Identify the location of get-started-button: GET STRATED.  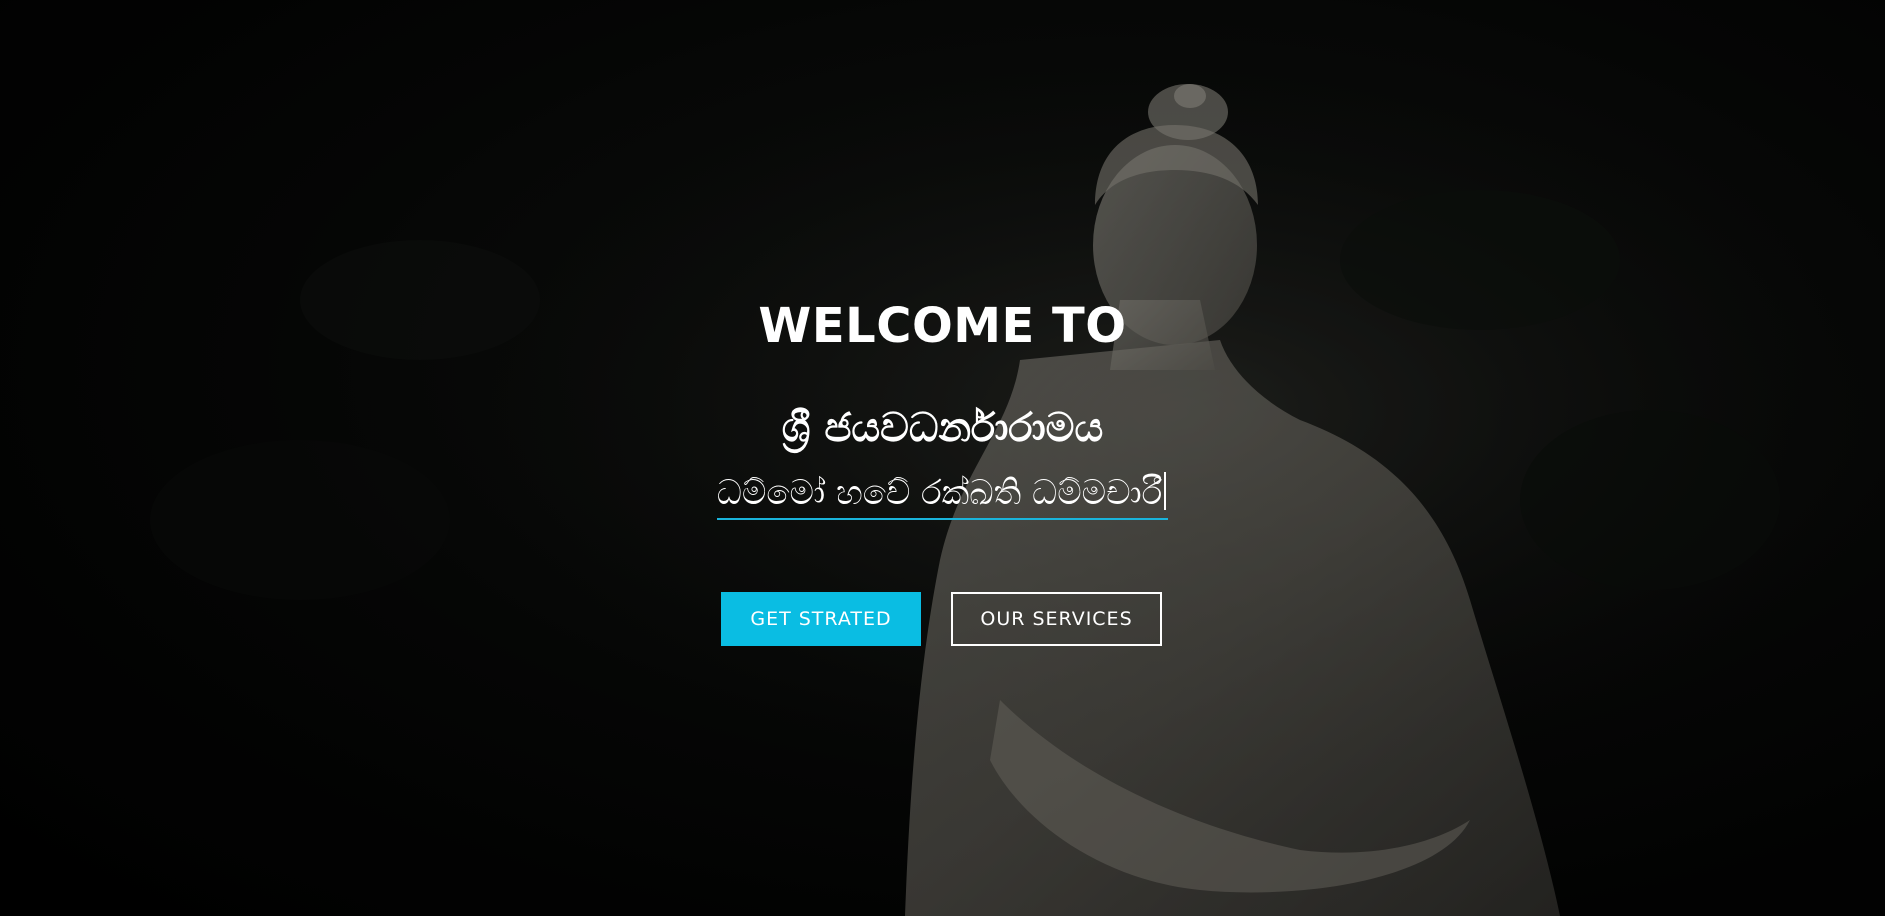
(821, 619).